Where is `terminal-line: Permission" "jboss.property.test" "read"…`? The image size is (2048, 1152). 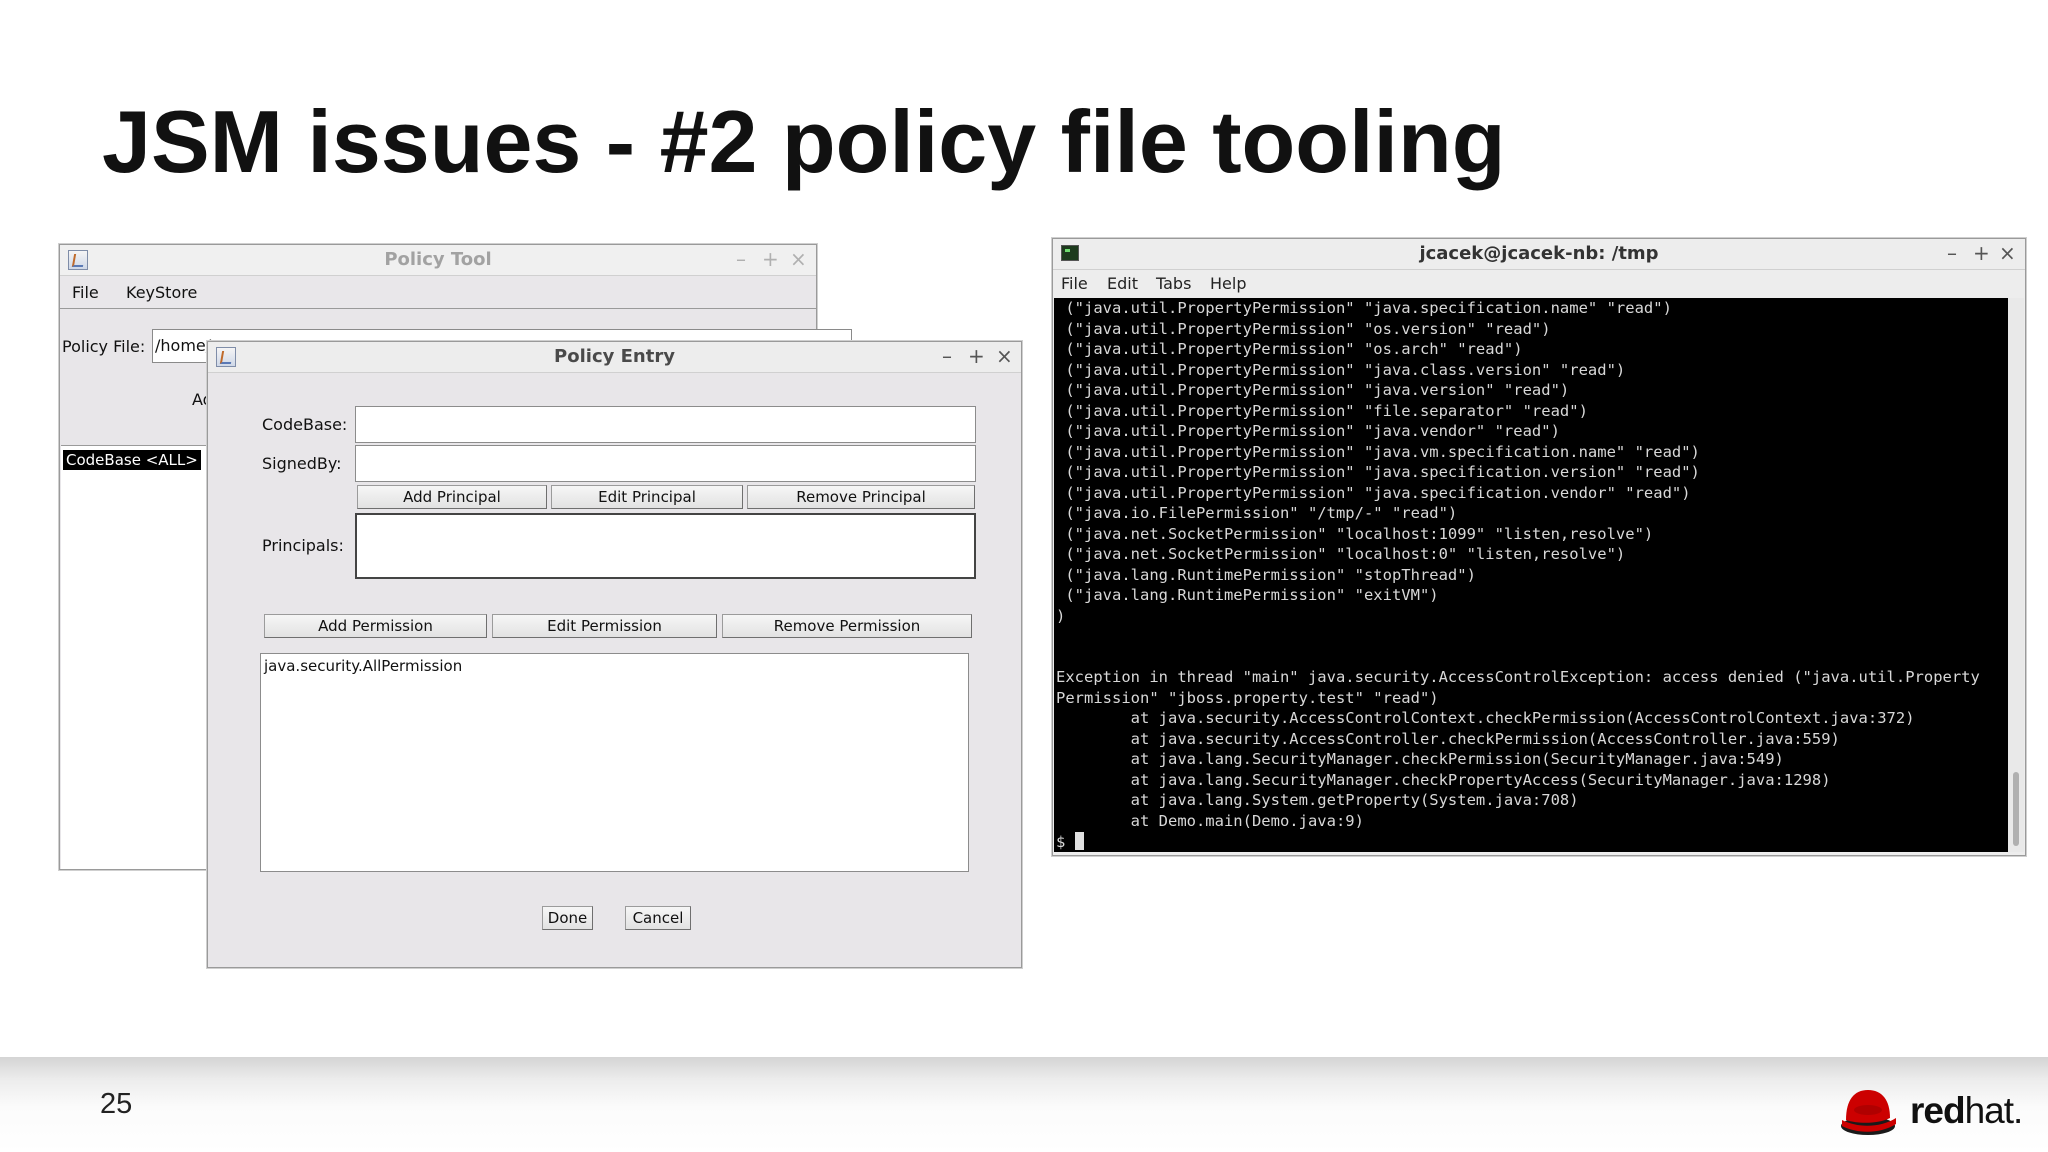
terminal-line: Permission" "jboss.property.test" "read"… is located at coordinates (1247, 697).